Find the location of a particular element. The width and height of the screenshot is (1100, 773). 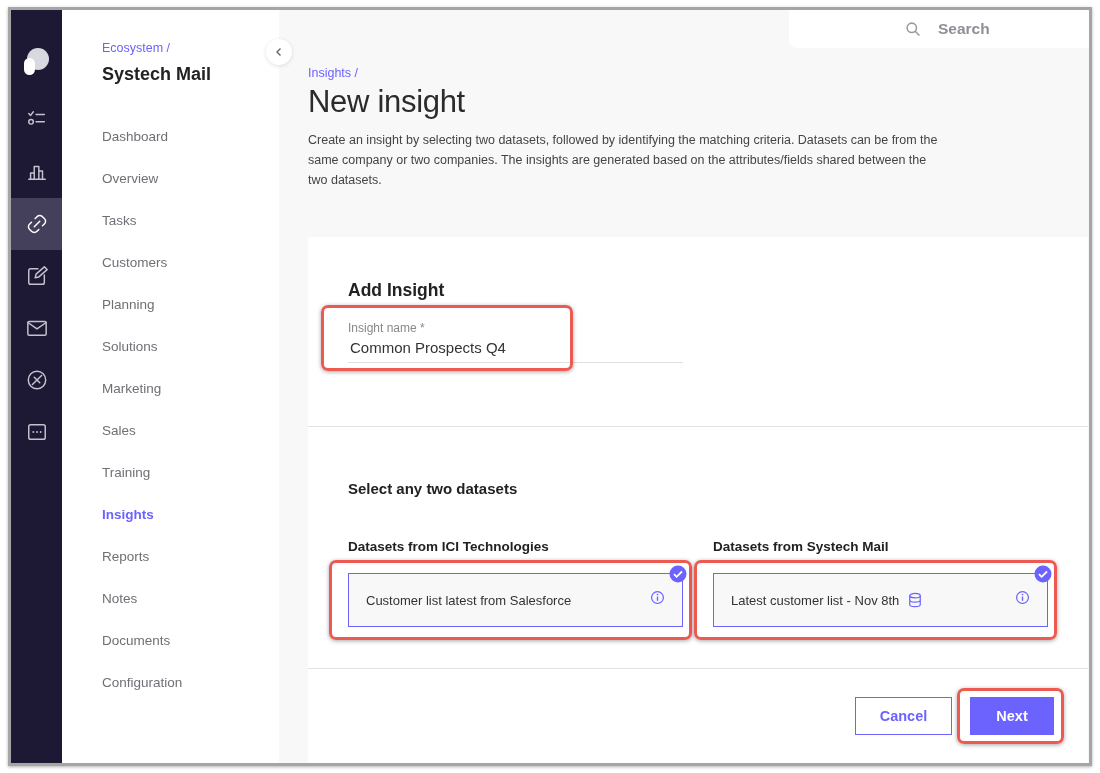

link-icon is located at coordinates (36, 224).